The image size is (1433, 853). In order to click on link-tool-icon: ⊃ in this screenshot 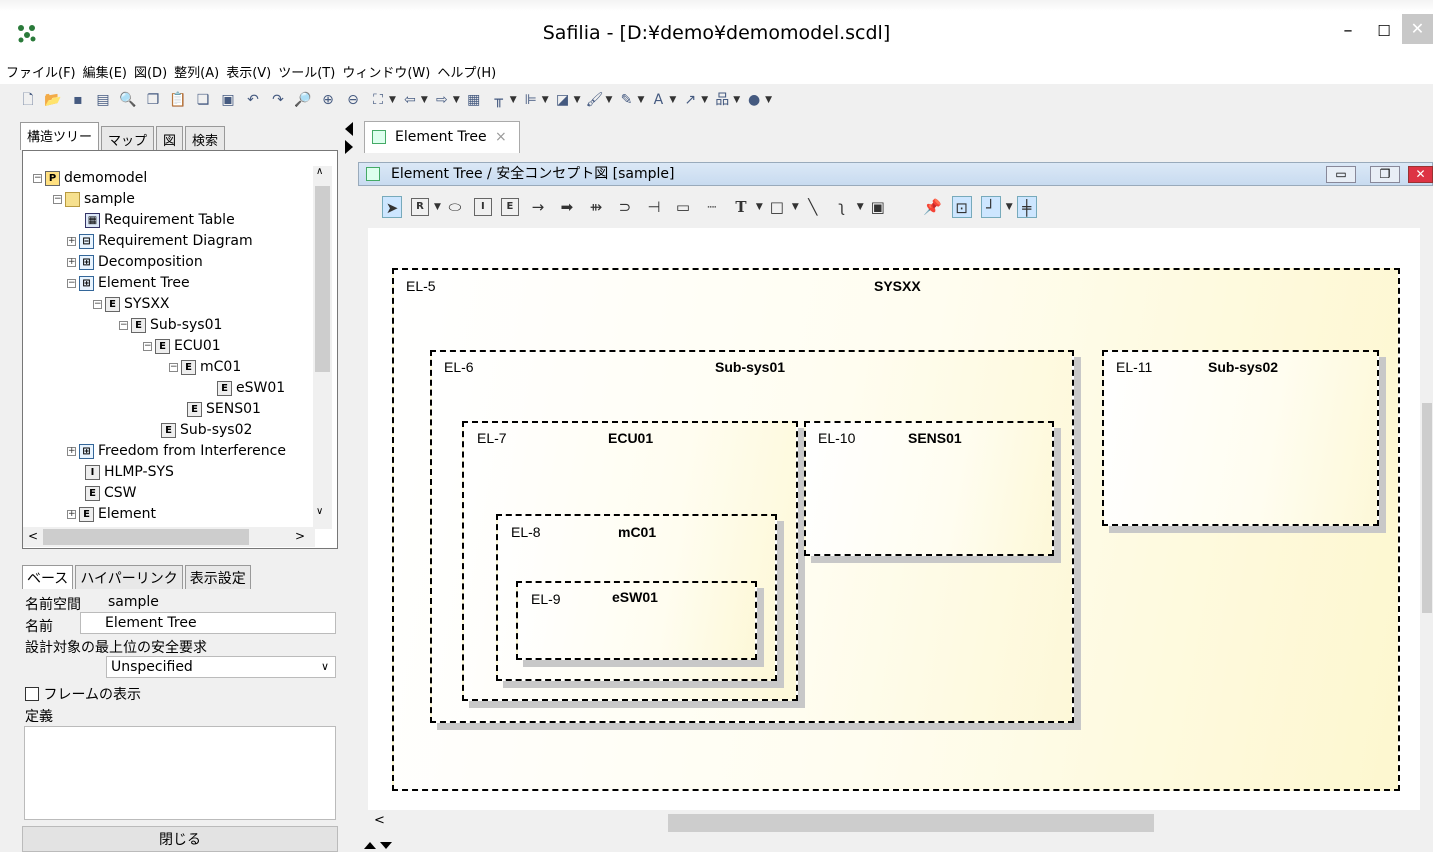, I will do `click(625, 207)`.